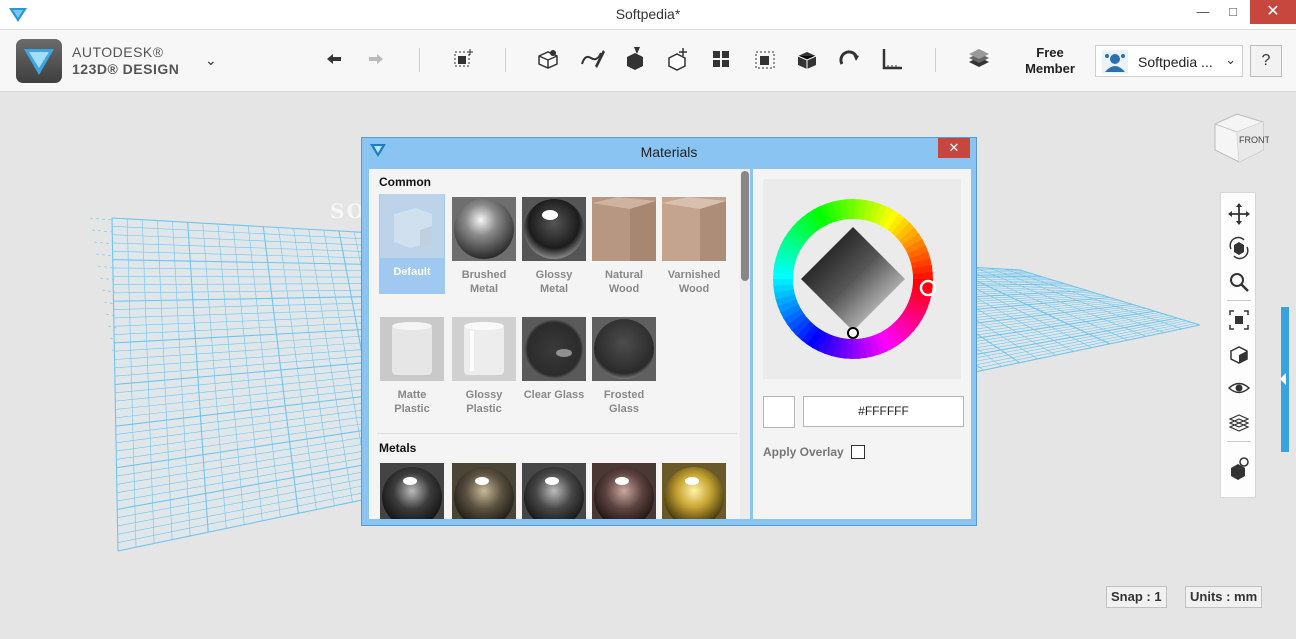 The height and width of the screenshot is (639, 1296). Describe the element at coordinates (1239, 214) in the screenshot. I see `pan-button` at that location.